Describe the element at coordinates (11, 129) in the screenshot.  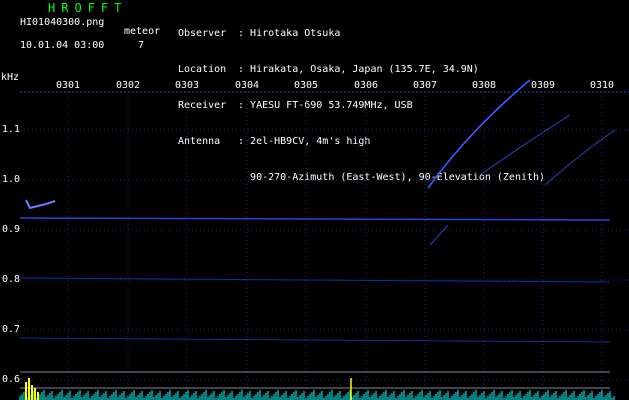
I see `y-tick-label: 1.1` at that location.